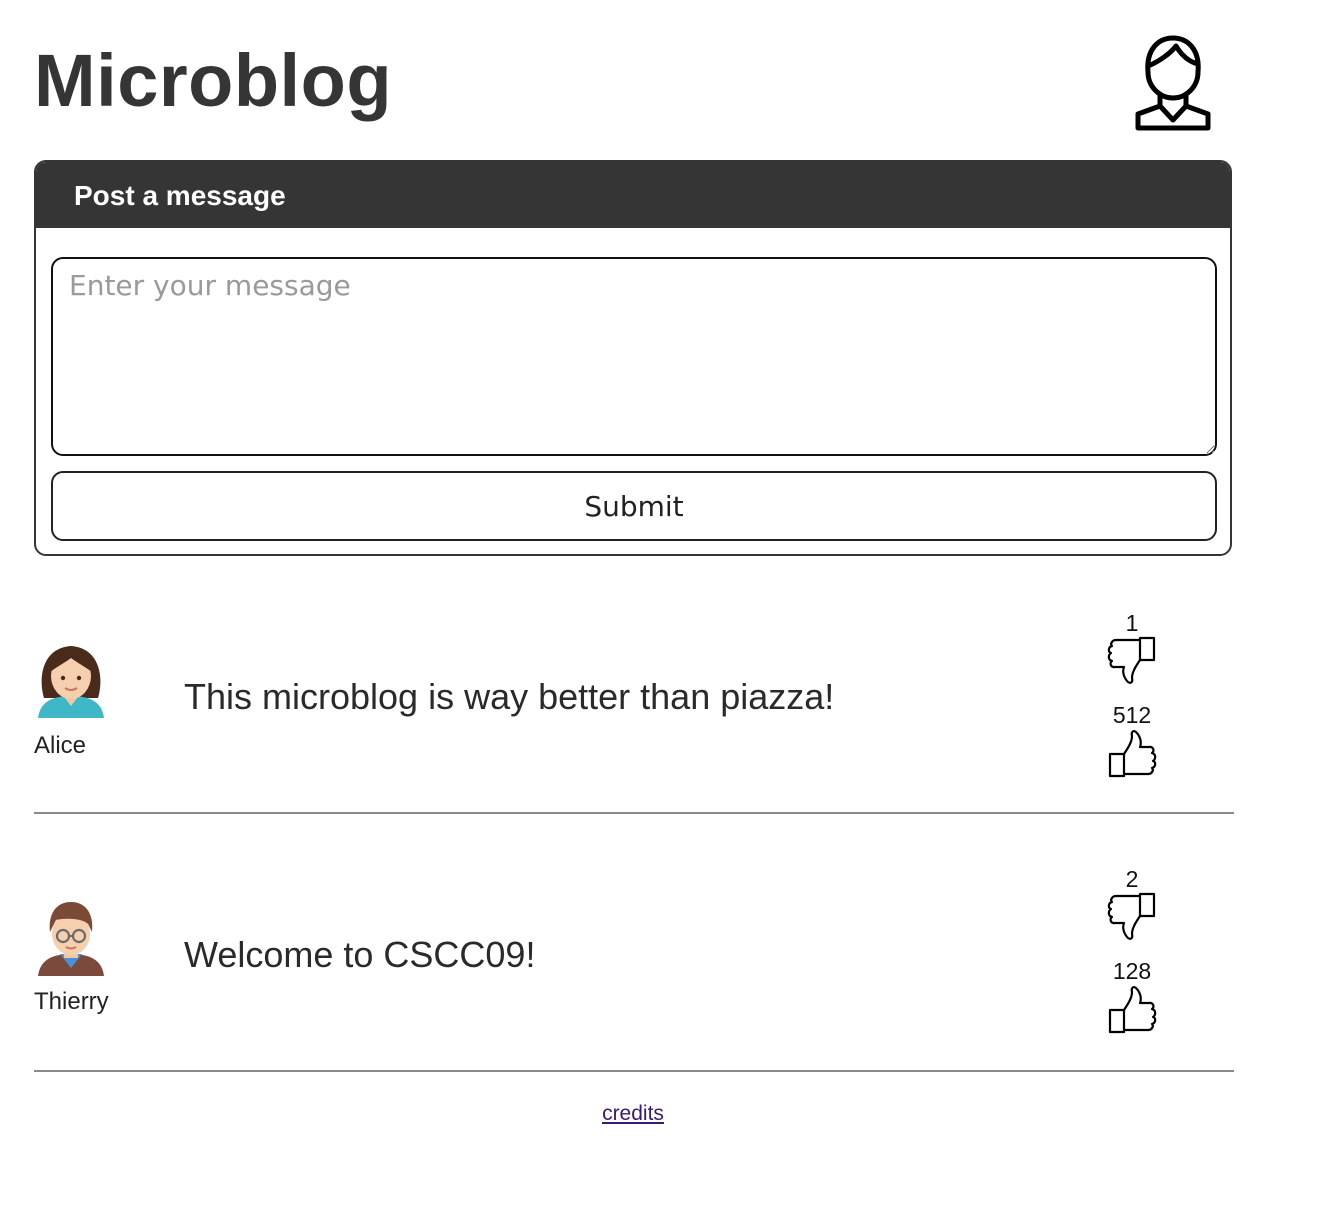  I want to click on dislike-control: 2, so click(1132, 904).